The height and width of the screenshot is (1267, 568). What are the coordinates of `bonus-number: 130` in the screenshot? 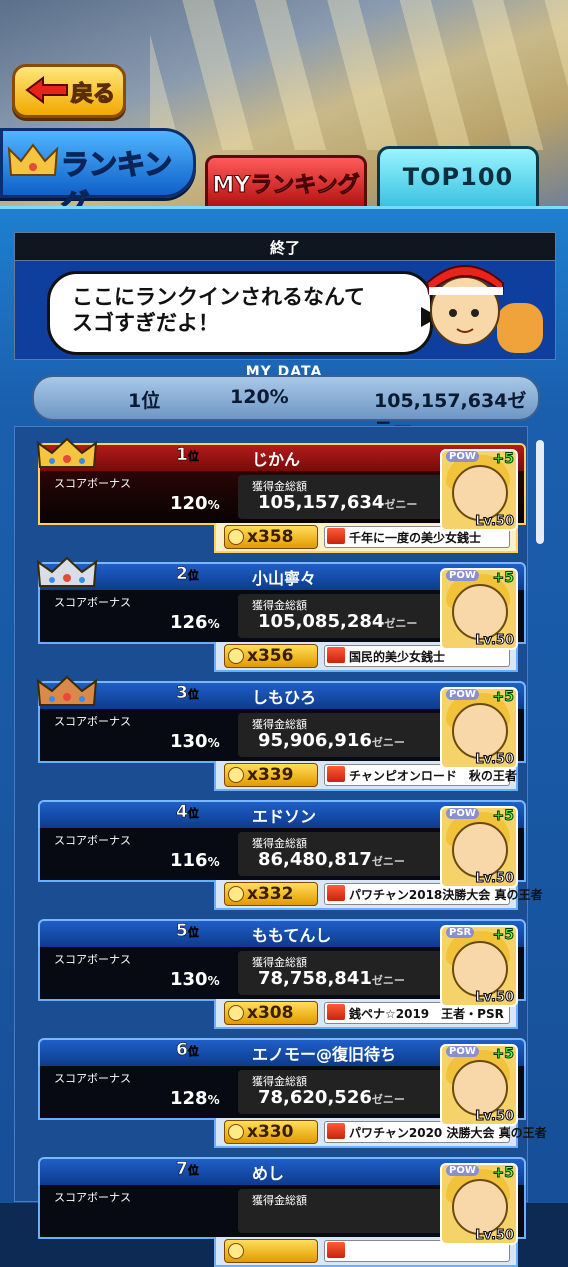 It's located at (189, 979).